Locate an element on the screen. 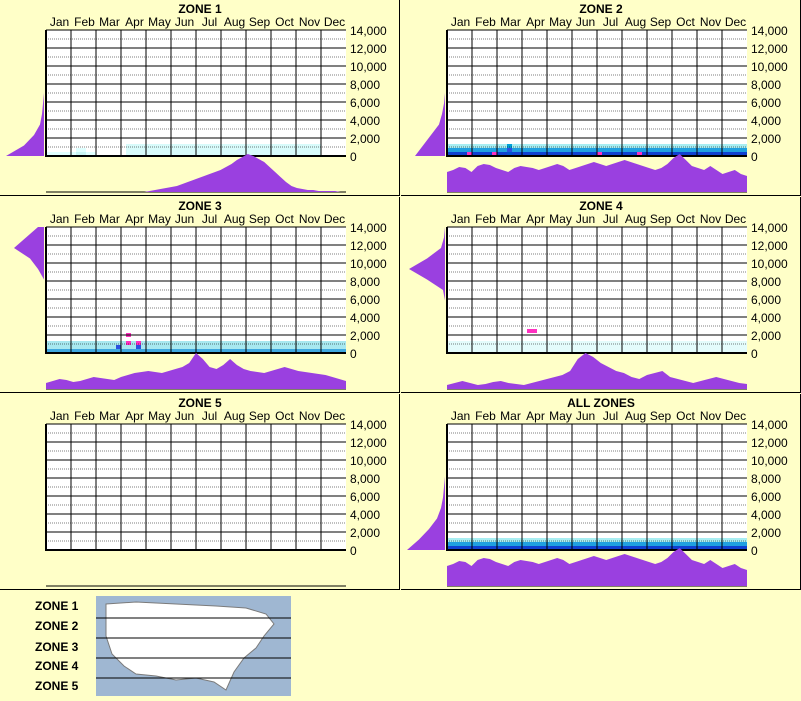 This screenshot has height=701, width=801. legend-zone-1: ZONE 1 is located at coordinates (57, 606).